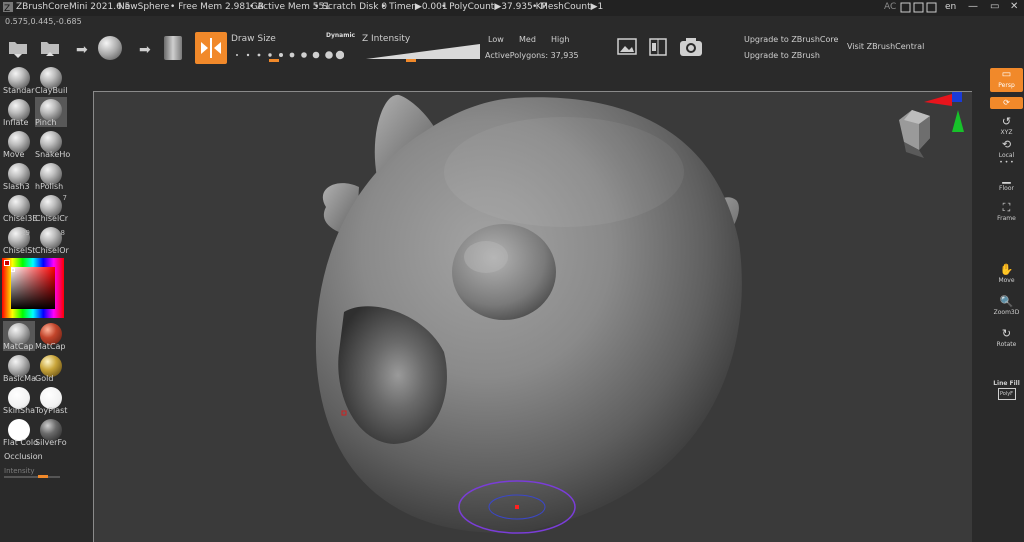 The image size is (1024, 542). I want to click on occlusion-button: Occlusion, so click(23, 456).